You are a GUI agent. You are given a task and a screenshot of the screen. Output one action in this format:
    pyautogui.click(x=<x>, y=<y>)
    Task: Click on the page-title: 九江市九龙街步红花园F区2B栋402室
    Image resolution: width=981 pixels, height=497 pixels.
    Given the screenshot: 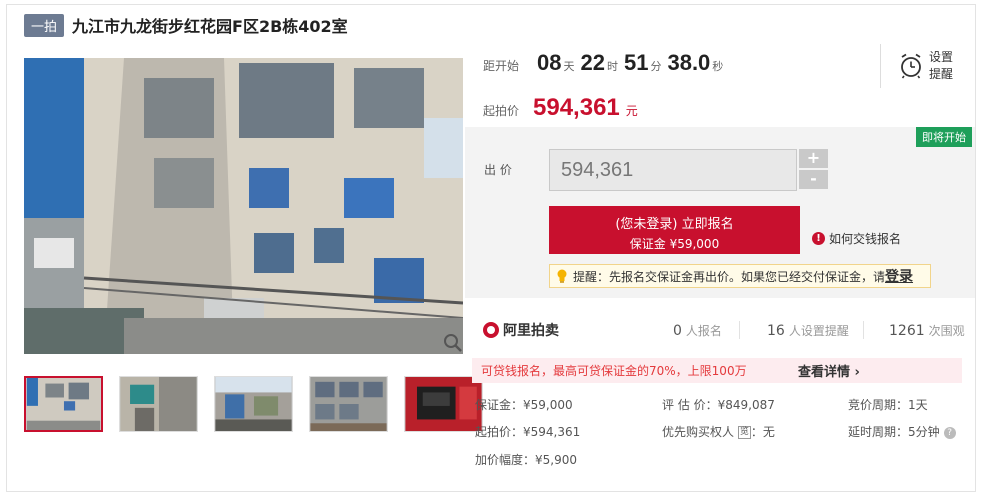 What is the action you would take?
    pyautogui.click(x=210, y=26)
    